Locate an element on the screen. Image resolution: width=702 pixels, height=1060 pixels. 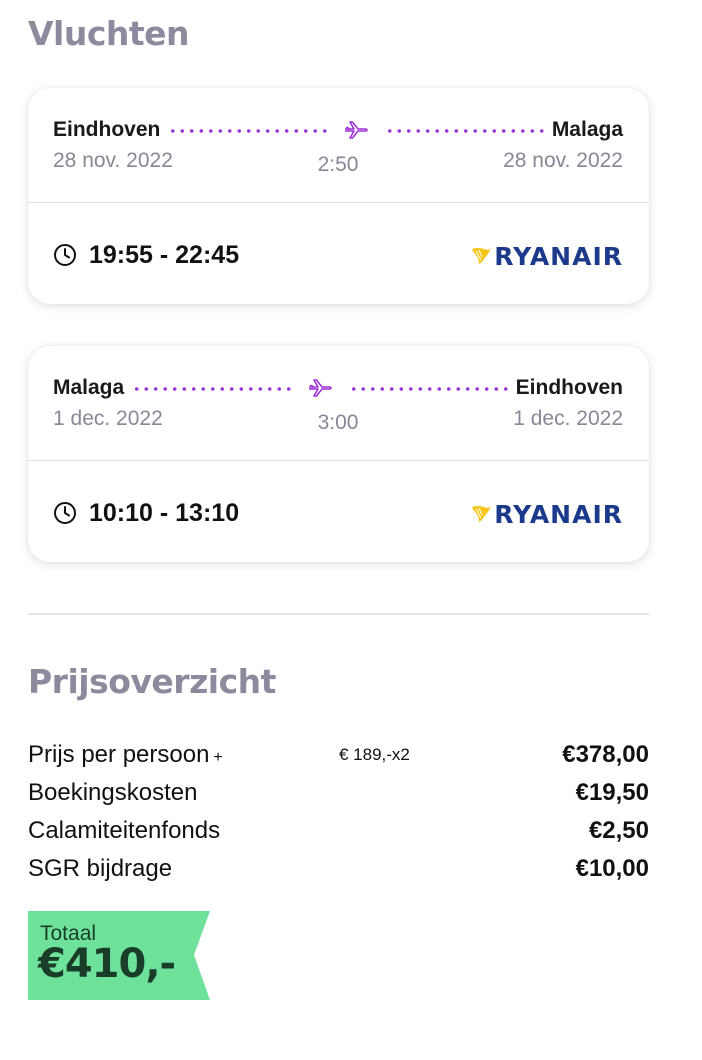
date-row: 28 nov. 2022 2:50 28 nov. 2022 is located at coordinates (338, 162).